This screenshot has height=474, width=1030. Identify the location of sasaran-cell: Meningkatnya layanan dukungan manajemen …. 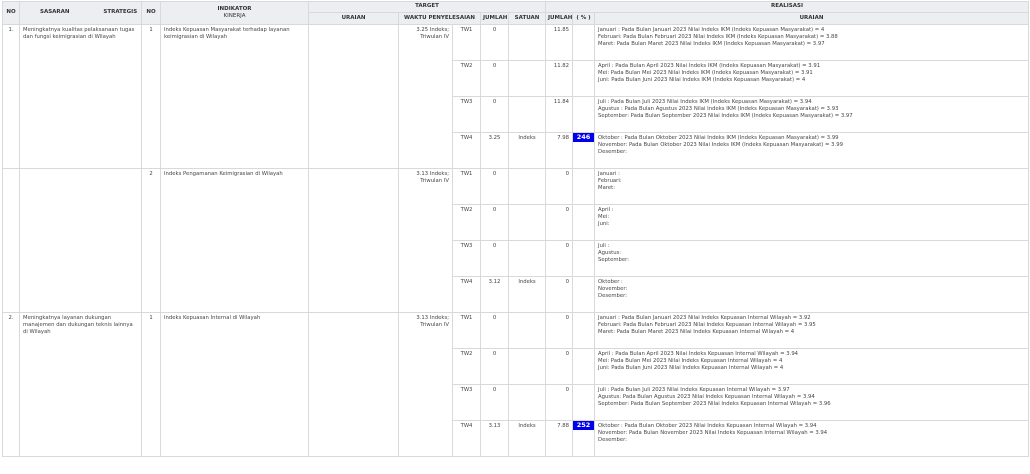
(80, 384).